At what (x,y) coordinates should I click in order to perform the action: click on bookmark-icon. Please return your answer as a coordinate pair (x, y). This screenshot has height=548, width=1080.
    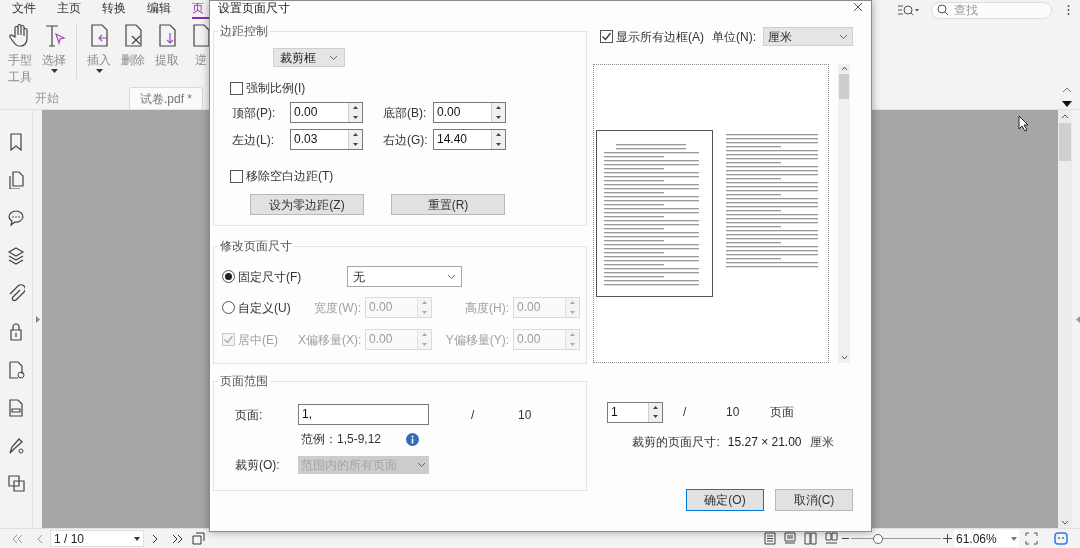
    Looking at the image, I should click on (16, 141).